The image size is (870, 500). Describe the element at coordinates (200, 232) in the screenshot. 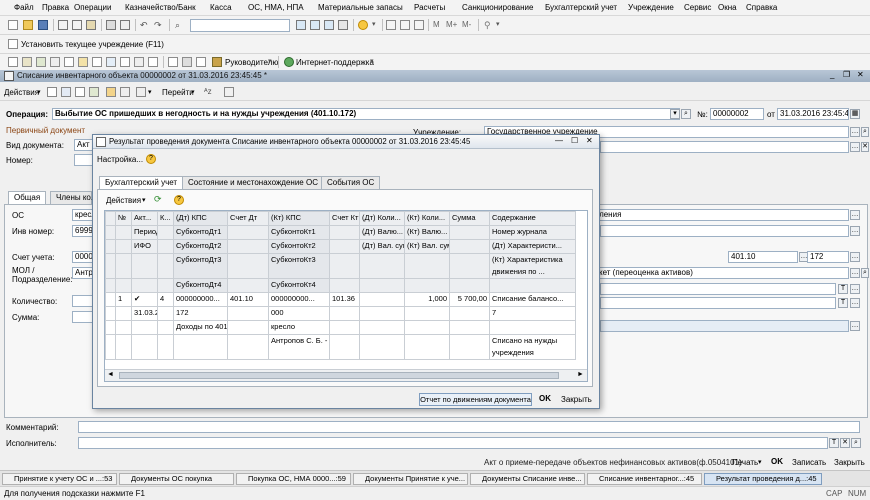

I see `grid-header-cell: СубконтоДт1` at that location.